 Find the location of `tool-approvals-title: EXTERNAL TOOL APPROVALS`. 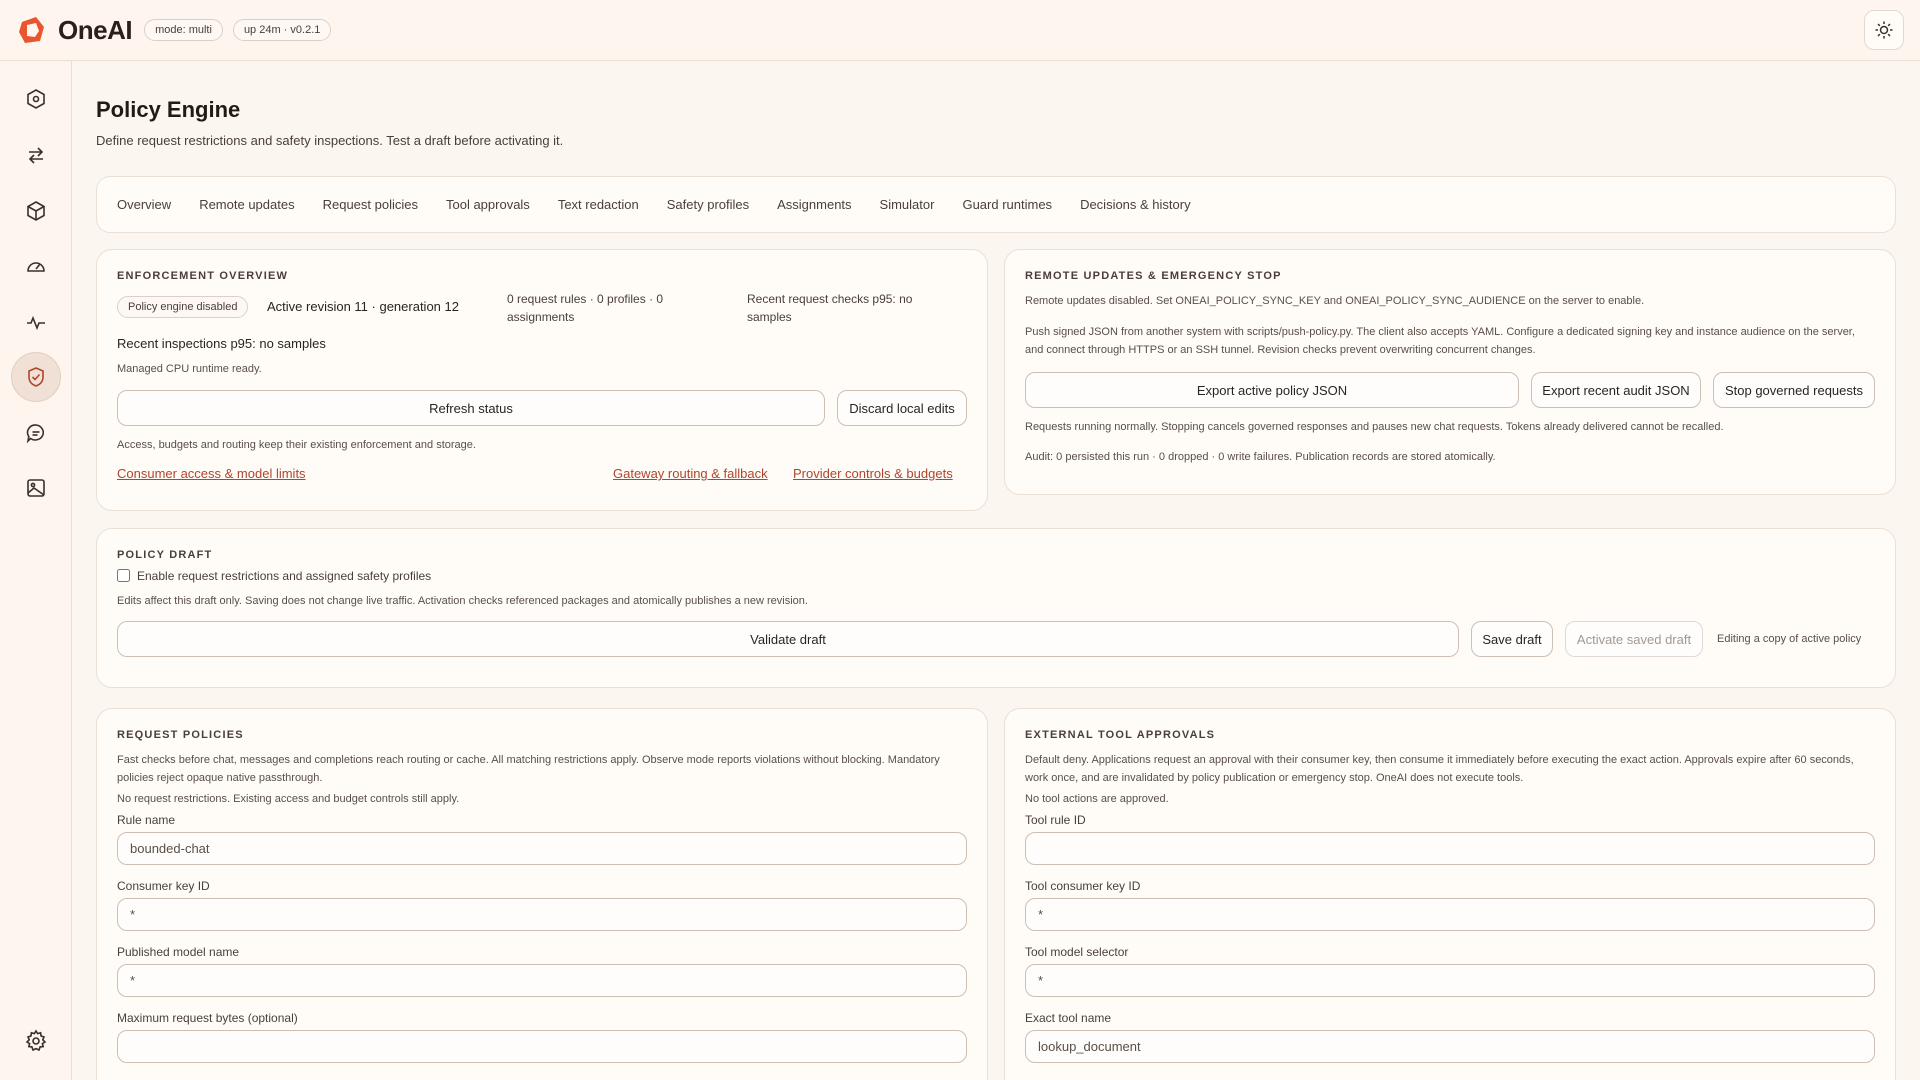

tool-approvals-title: EXTERNAL TOOL APPROVALS is located at coordinates (1120, 735).